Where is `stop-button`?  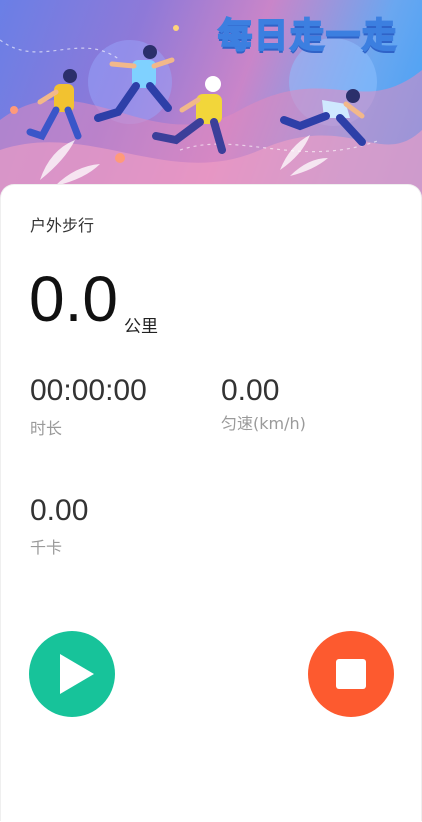
stop-button is located at coordinates (351, 674).